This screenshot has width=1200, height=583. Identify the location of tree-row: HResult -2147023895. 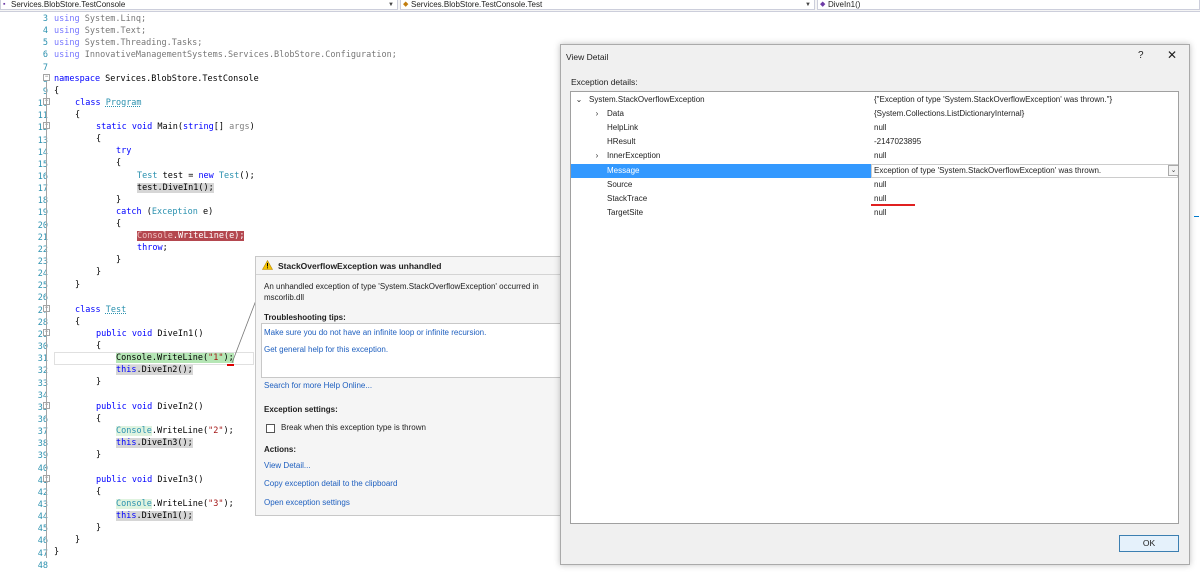
(874, 142).